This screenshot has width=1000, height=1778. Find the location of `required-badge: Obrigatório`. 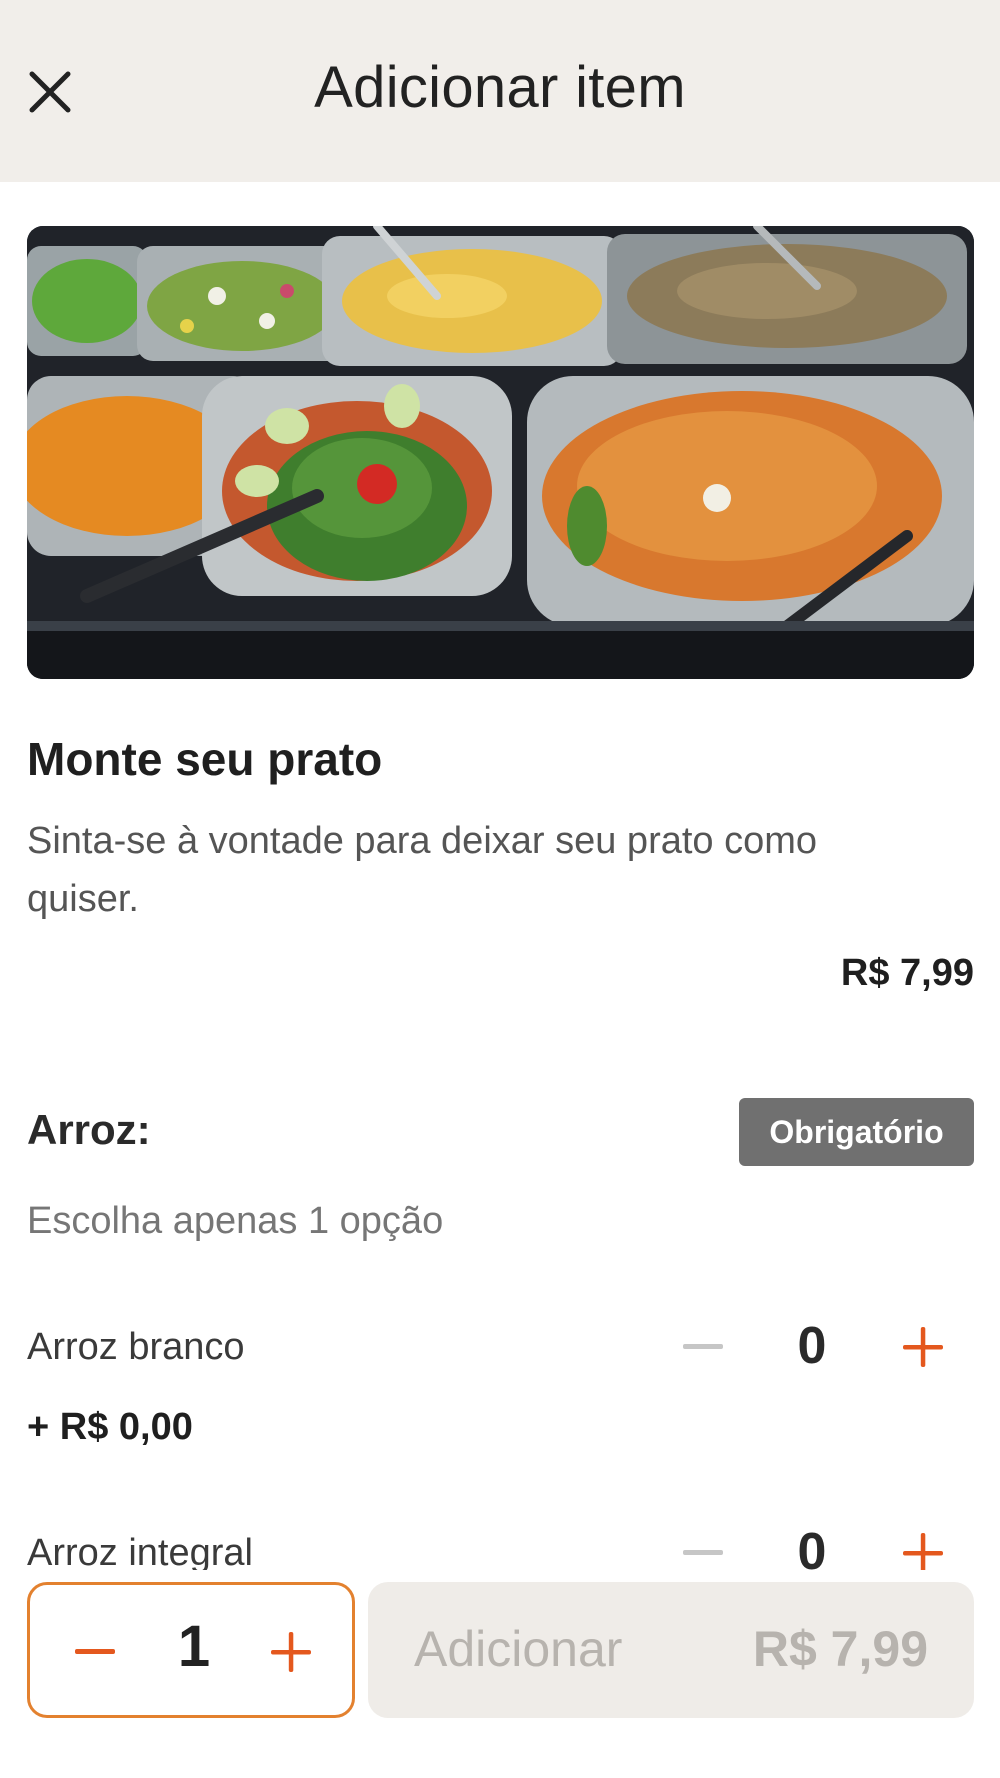

required-badge: Obrigatório is located at coordinates (856, 1132).